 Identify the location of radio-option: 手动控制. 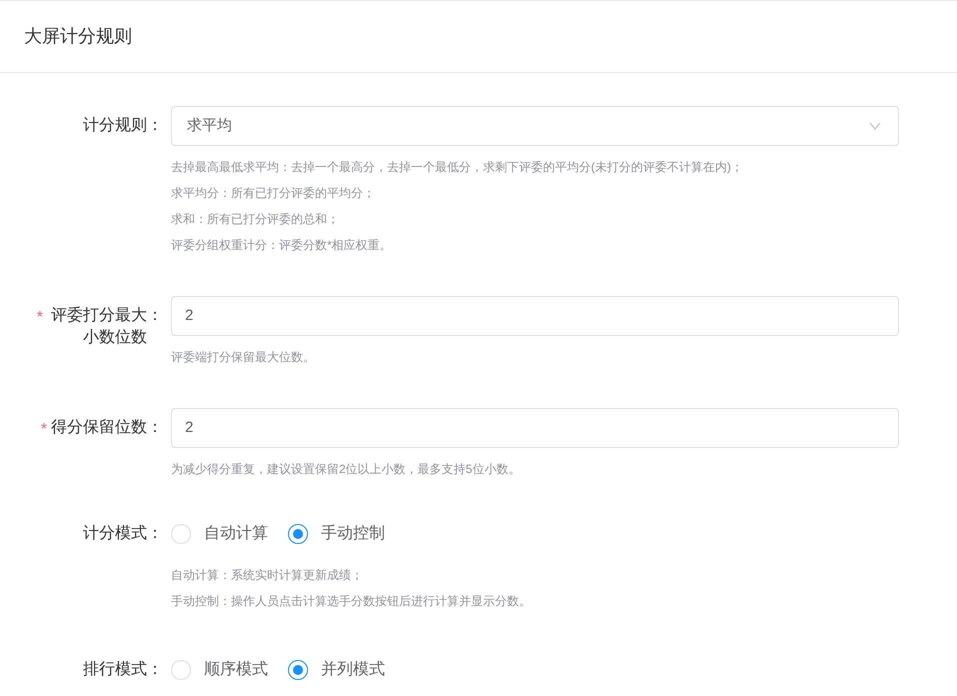
(336, 534).